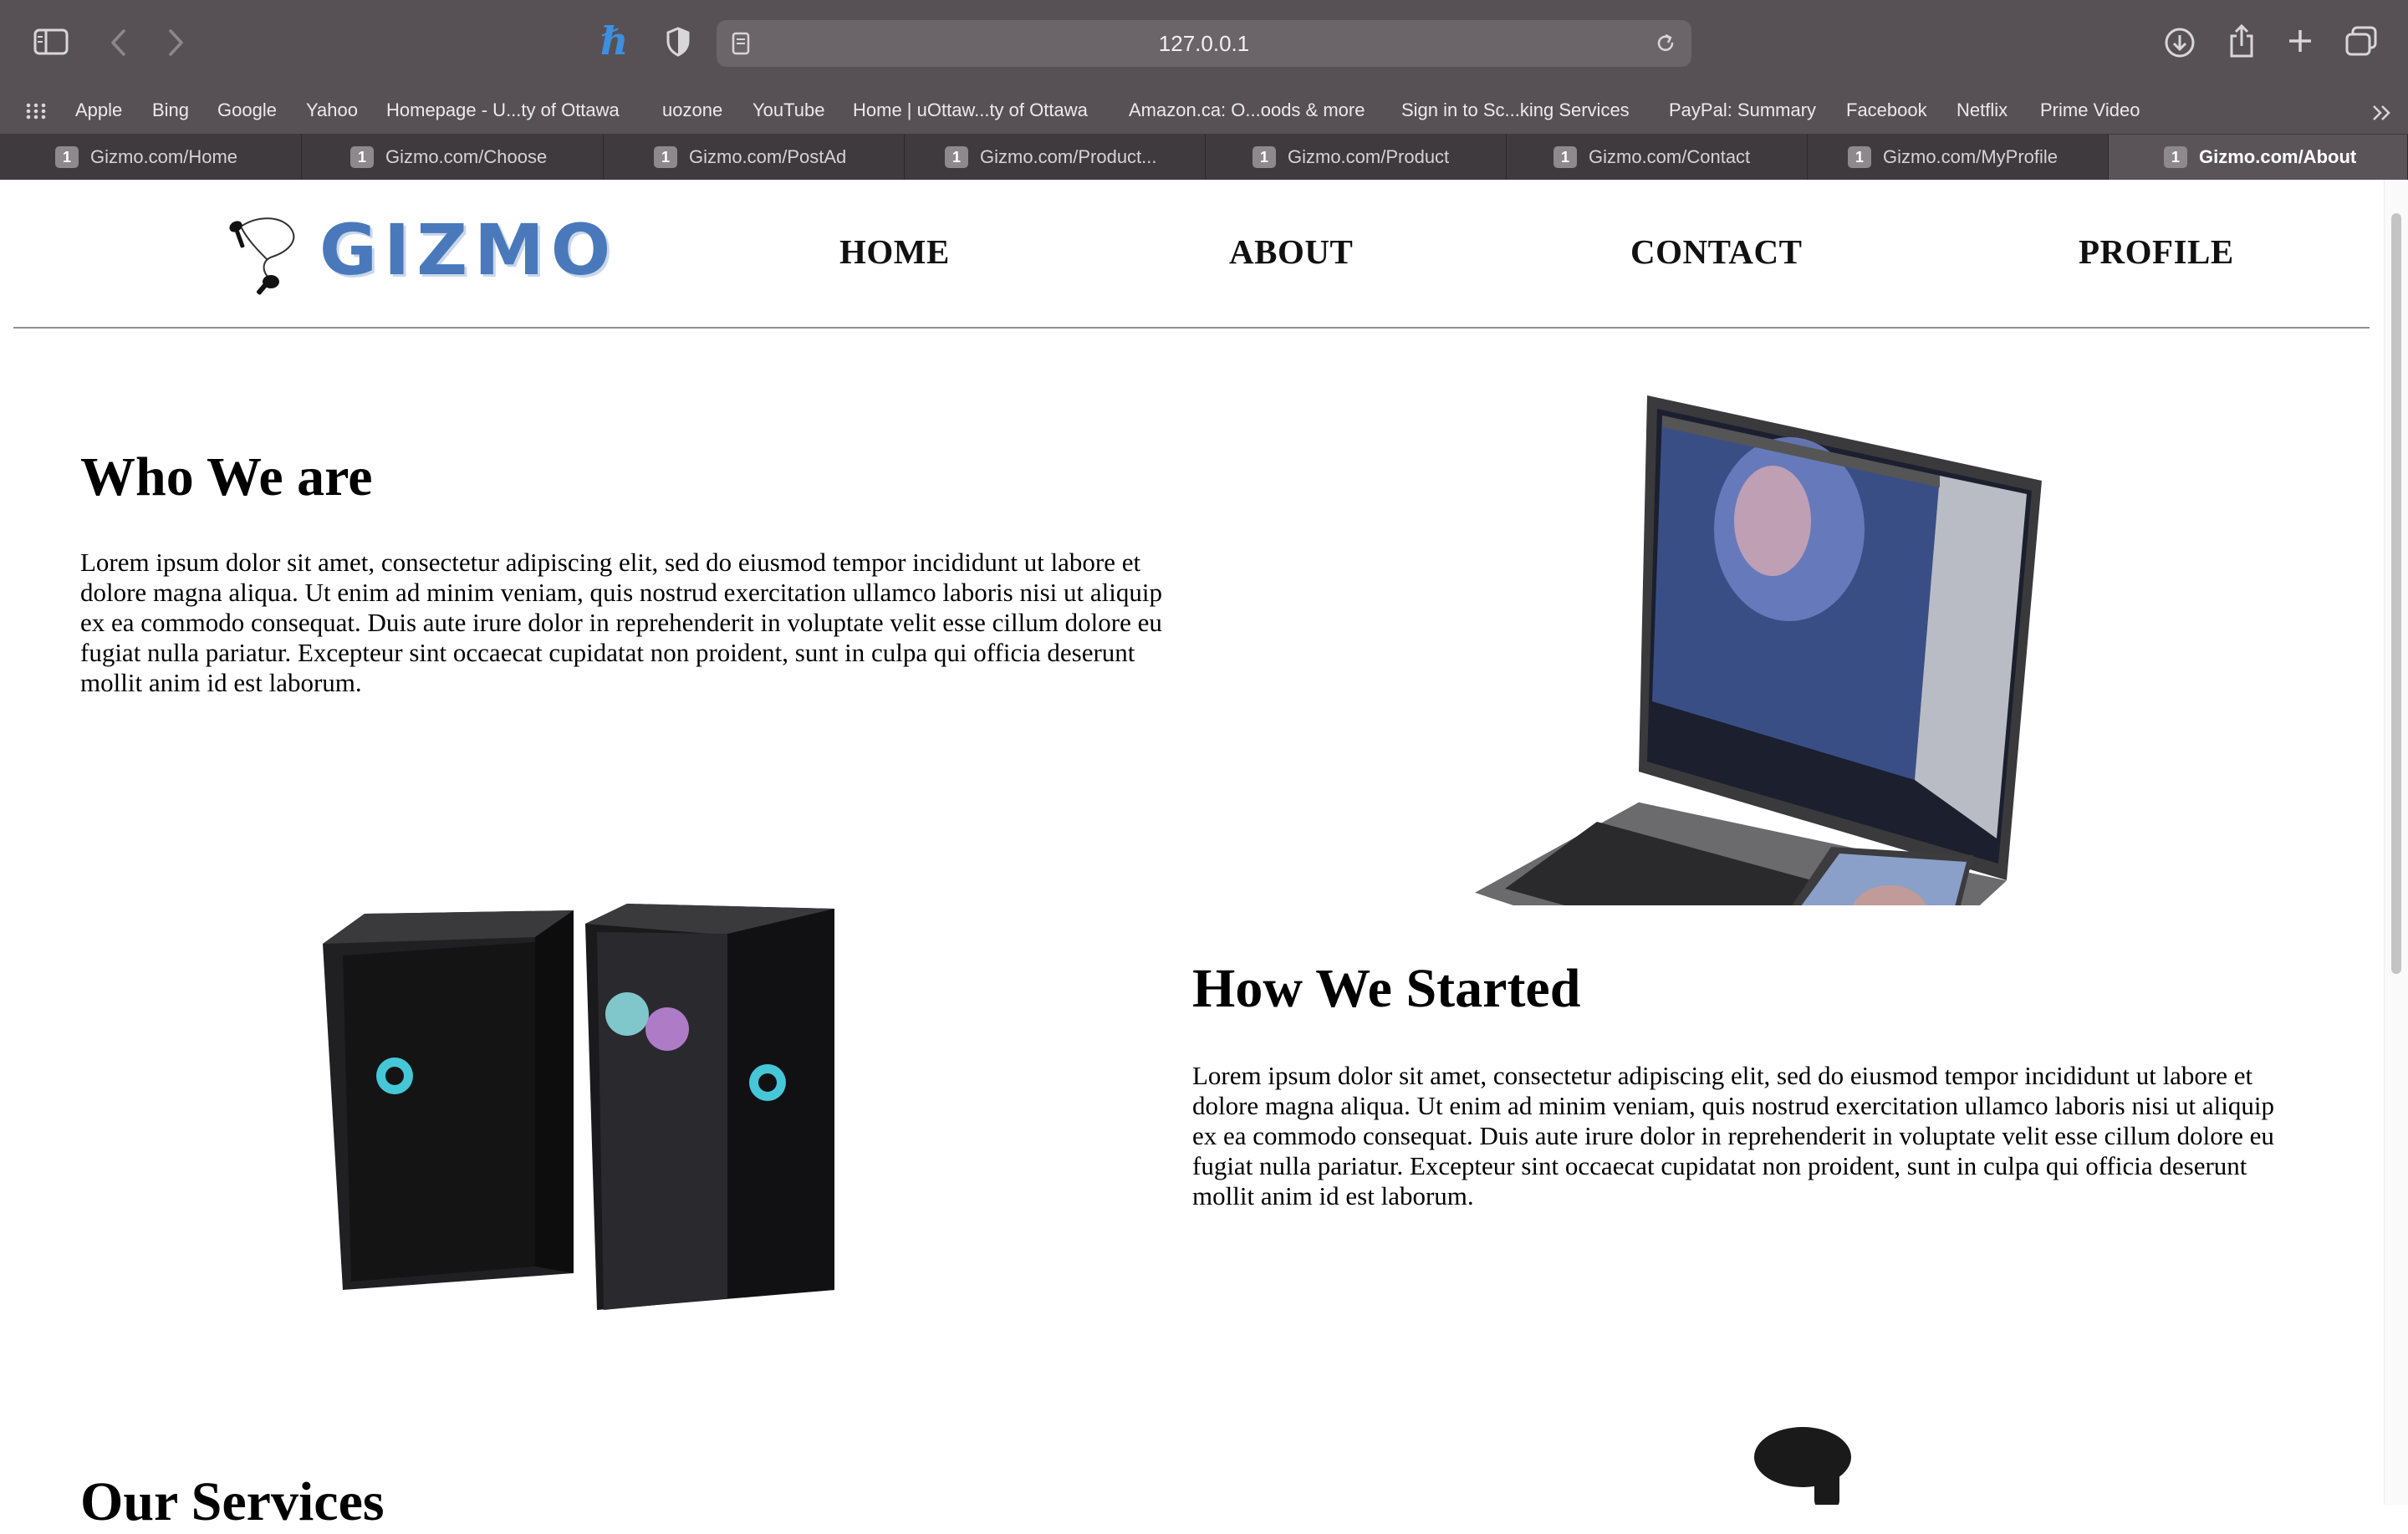 This screenshot has width=2408, height=1534. I want to click on tab-title: Gizmo.com/MyProfile, so click(1971, 156).